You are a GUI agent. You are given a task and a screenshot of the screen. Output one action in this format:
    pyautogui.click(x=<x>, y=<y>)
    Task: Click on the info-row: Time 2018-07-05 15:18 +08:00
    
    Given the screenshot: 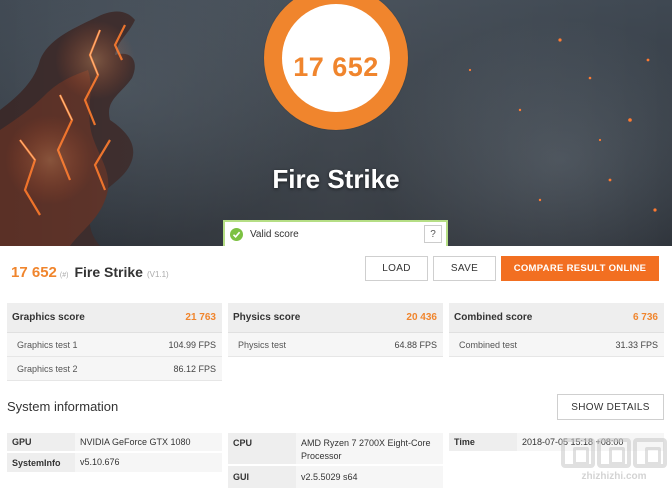 What is the action you would take?
    pyautogui.click(x=556, y=443)
    